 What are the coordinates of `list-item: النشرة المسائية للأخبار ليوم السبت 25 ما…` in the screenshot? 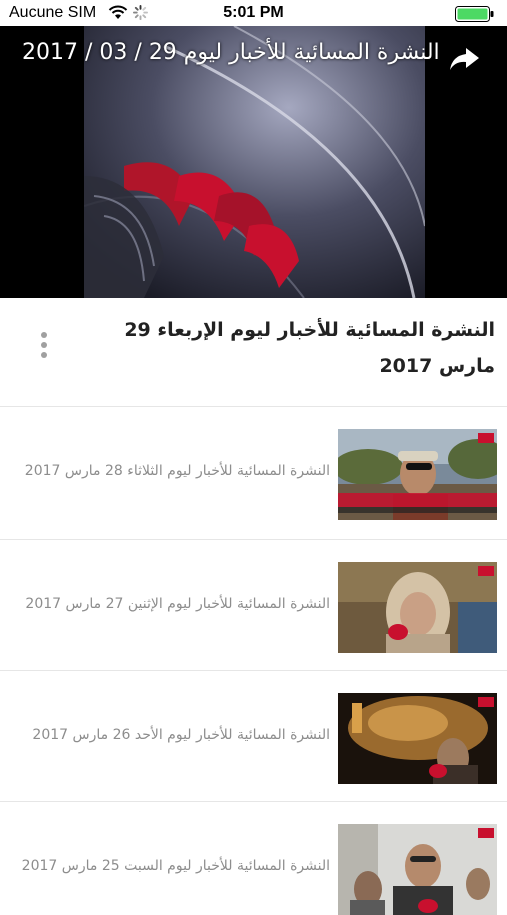 It's located at (253, 858).